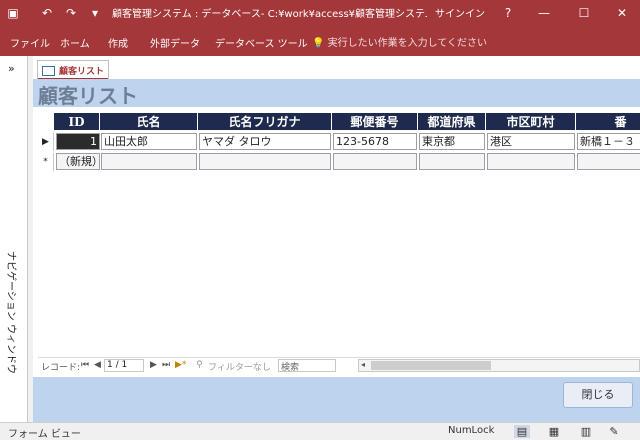 The image size is (640, 440). Describe the element at coordinates (75, 42) in the screenshot. I see `tab-home: ホーム` at that location.